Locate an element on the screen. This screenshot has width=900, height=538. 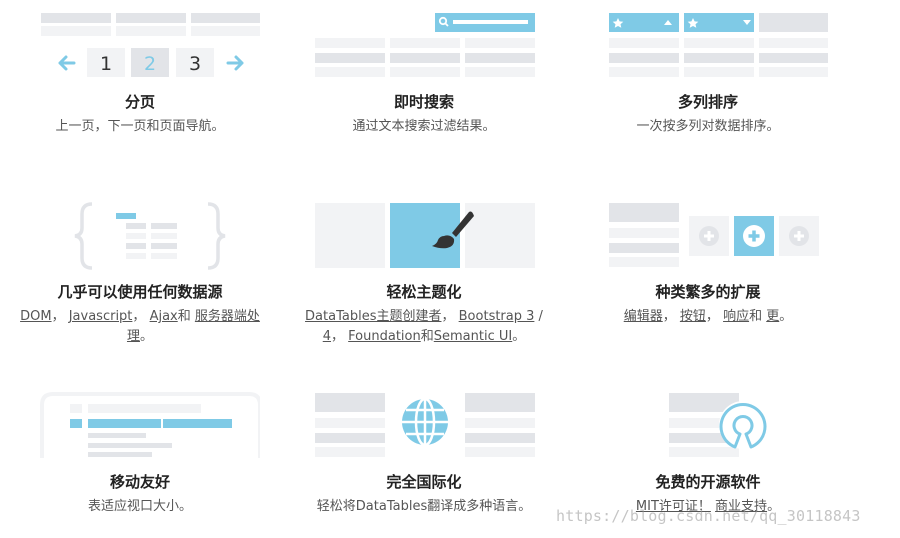
page-3: 3 is located at coordinates (195, 64).